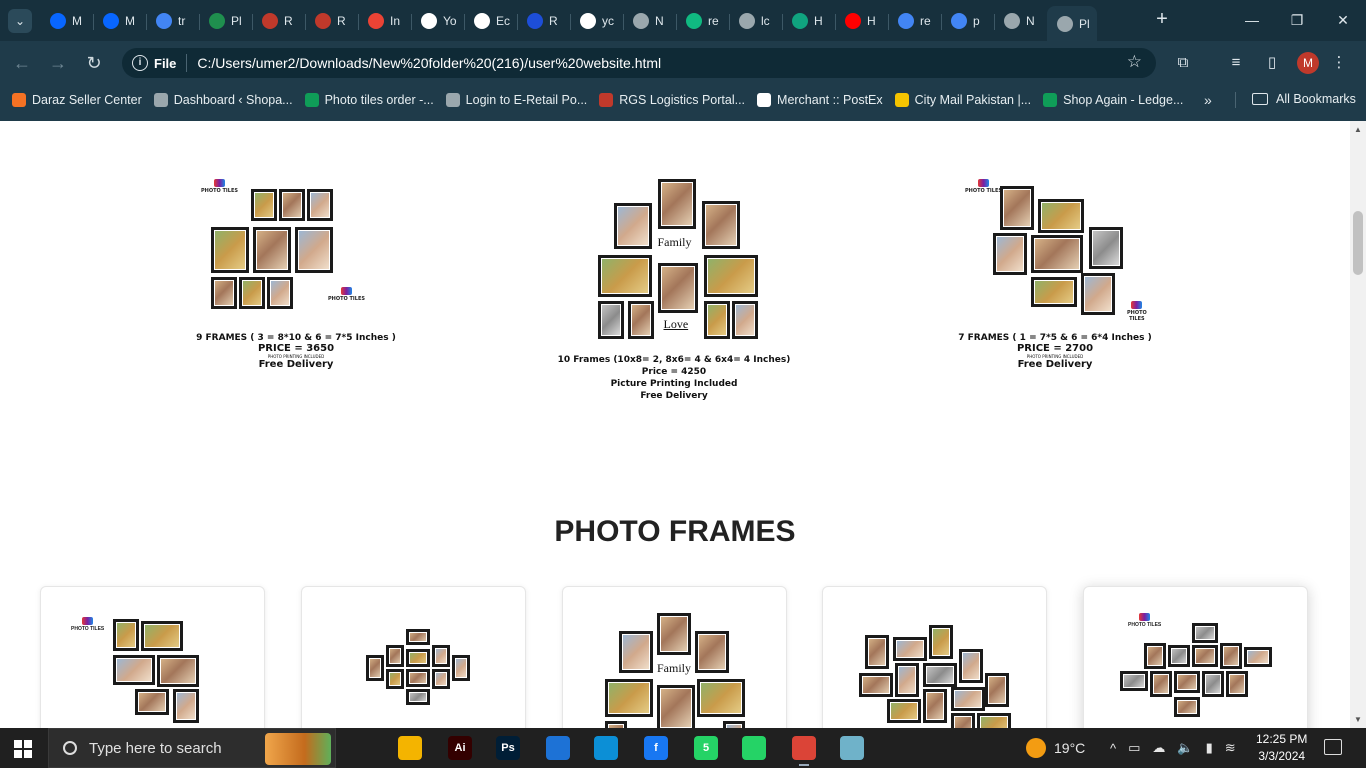  I want to click on collage-image: PHOTO TILES PHOTO TILES, so click(291, 252).